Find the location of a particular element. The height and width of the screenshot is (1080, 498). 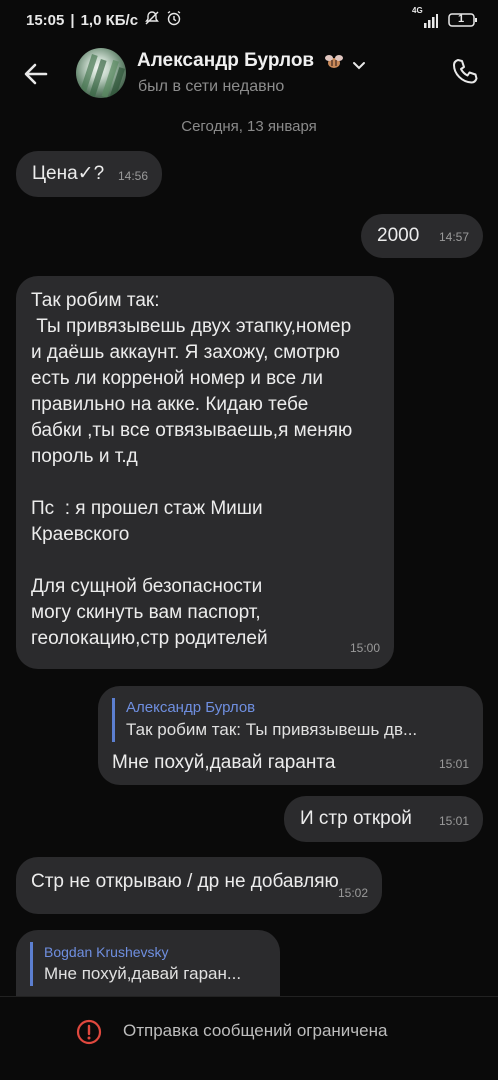

contact-status: был в сети недавно is located at coordinates (211, 86).